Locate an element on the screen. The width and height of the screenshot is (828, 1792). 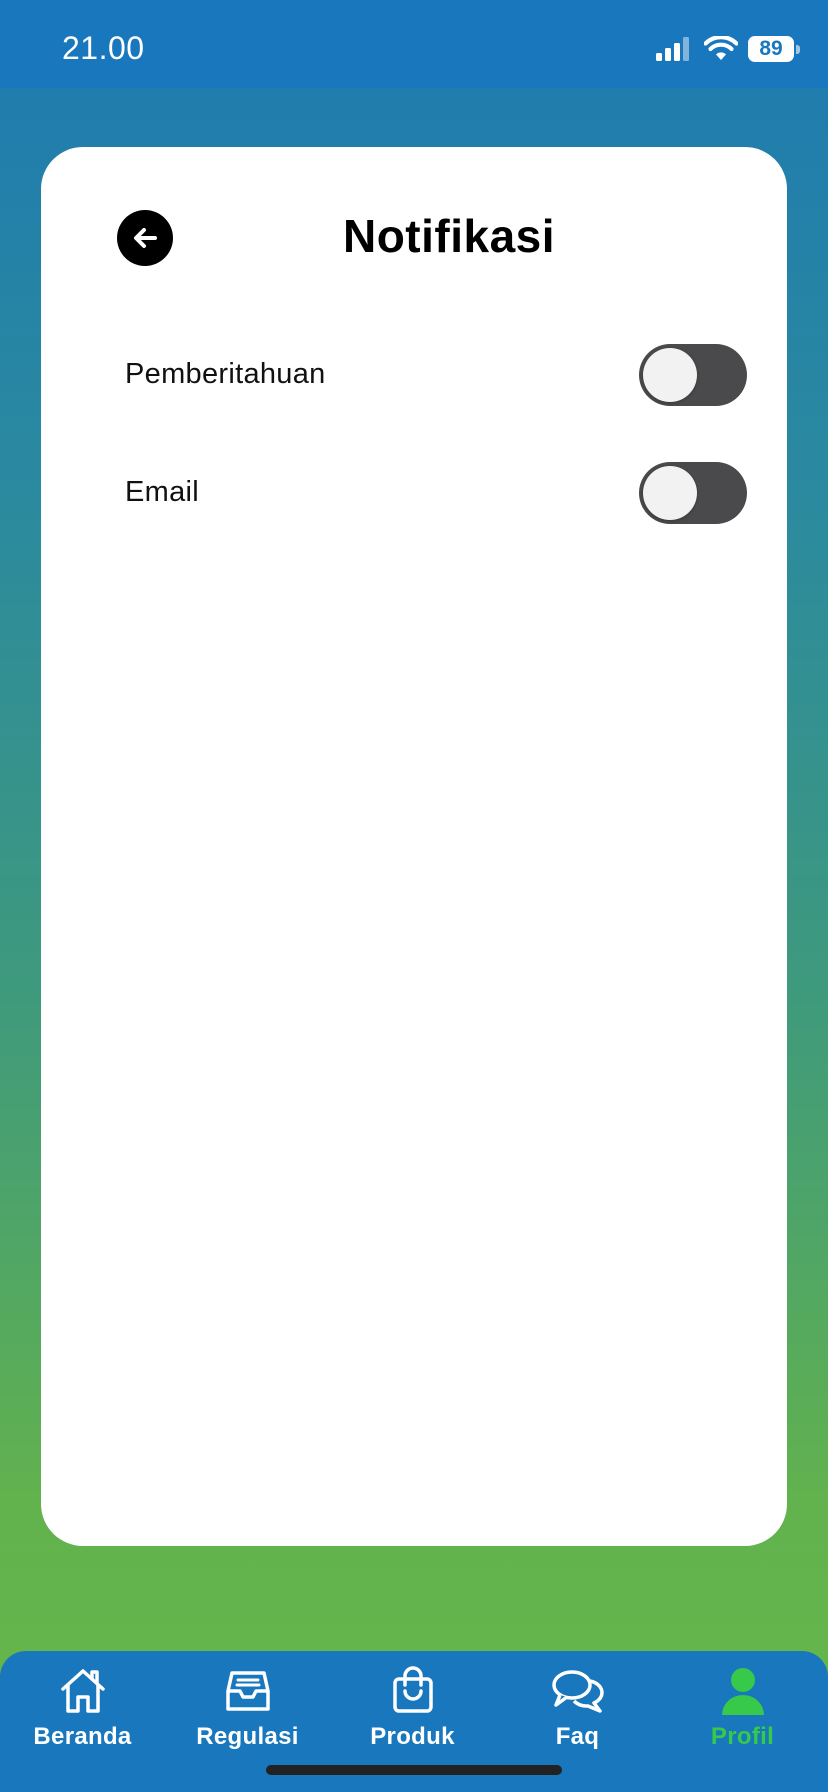
status-icons: 89 is located at coordinates (728, 49).